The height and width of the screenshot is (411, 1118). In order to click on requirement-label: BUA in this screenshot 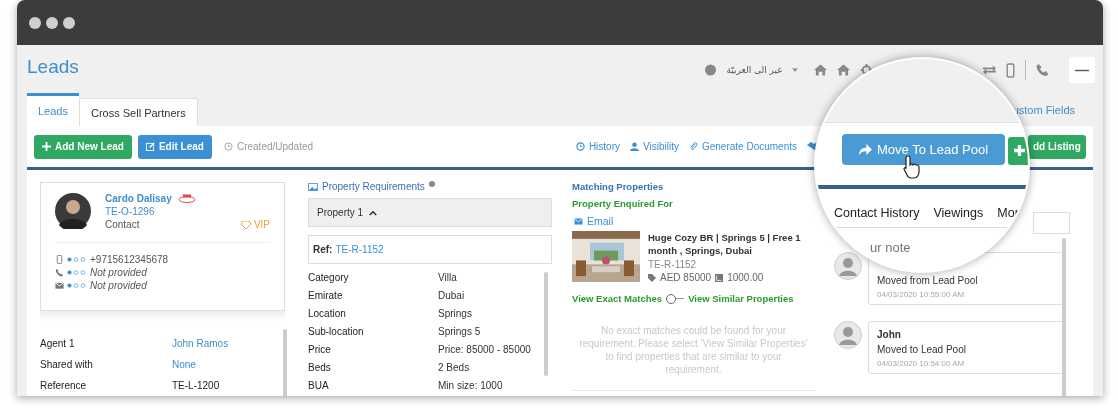, I will do `click(319, 385)`.